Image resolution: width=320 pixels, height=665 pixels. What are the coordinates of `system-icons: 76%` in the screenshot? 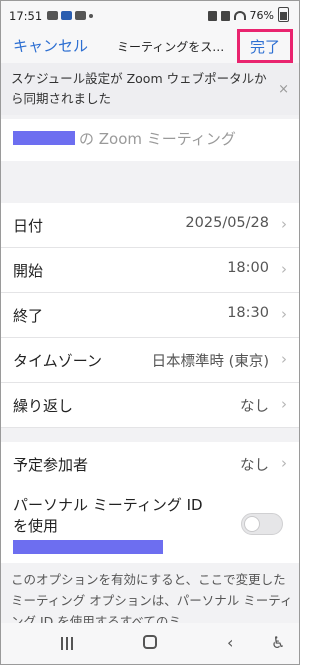 It's located at (248, 14).